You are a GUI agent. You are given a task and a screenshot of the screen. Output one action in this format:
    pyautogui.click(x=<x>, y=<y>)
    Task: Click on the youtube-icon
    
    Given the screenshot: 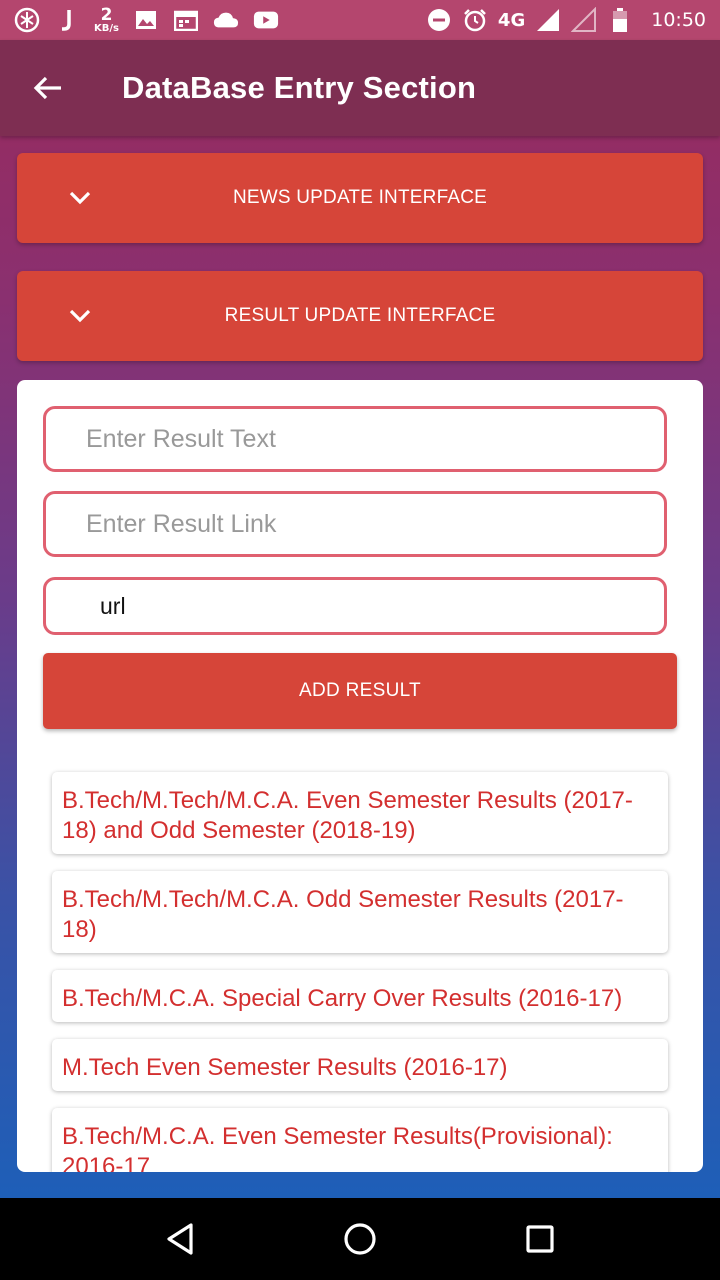 What is the action you would take?
    pyautogui.click(x=266, y=20)
    